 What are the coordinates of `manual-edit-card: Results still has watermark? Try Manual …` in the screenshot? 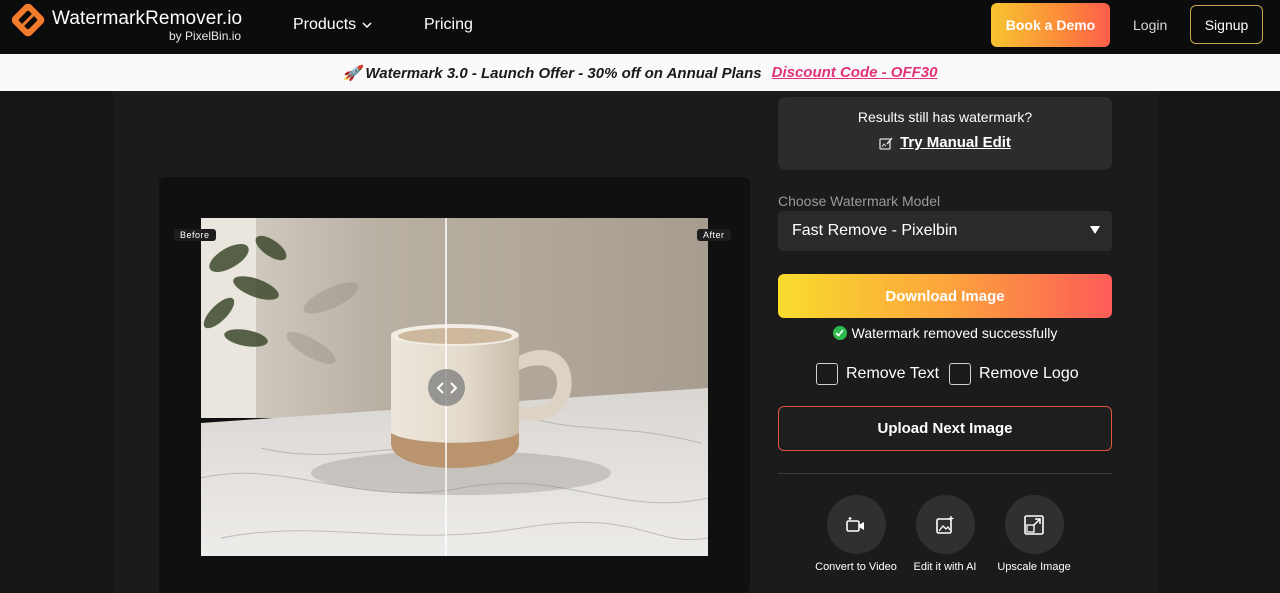 It's located at (945, 133).